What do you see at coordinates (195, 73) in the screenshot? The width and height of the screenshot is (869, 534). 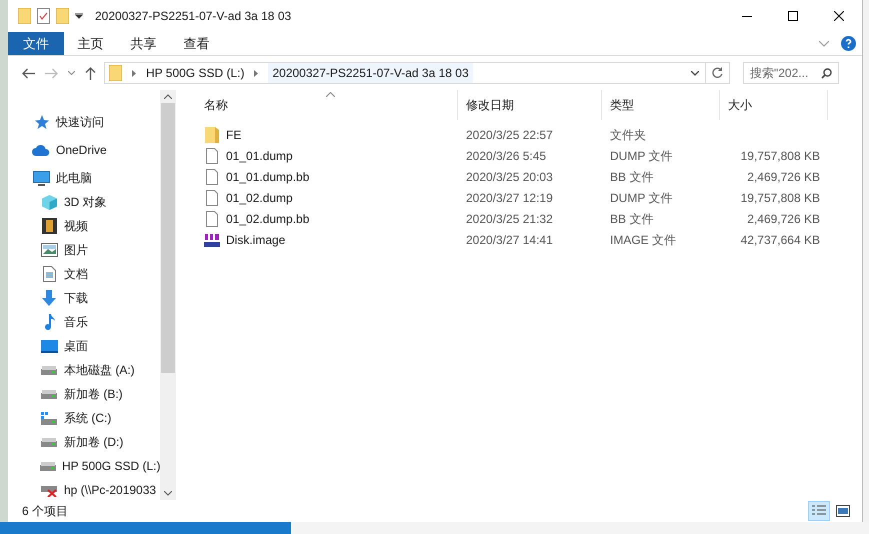 I see `breadcrumb: HP 500G SSD (L:)` at bounding box center [195, 73].